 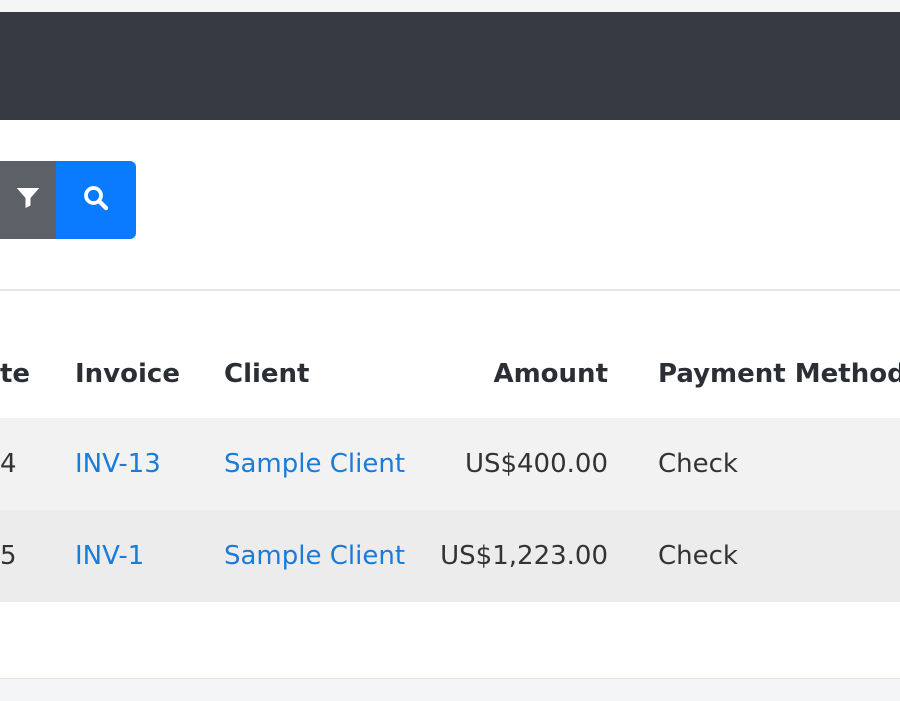 I want to click on top-strip, so click(x=450, y=6).